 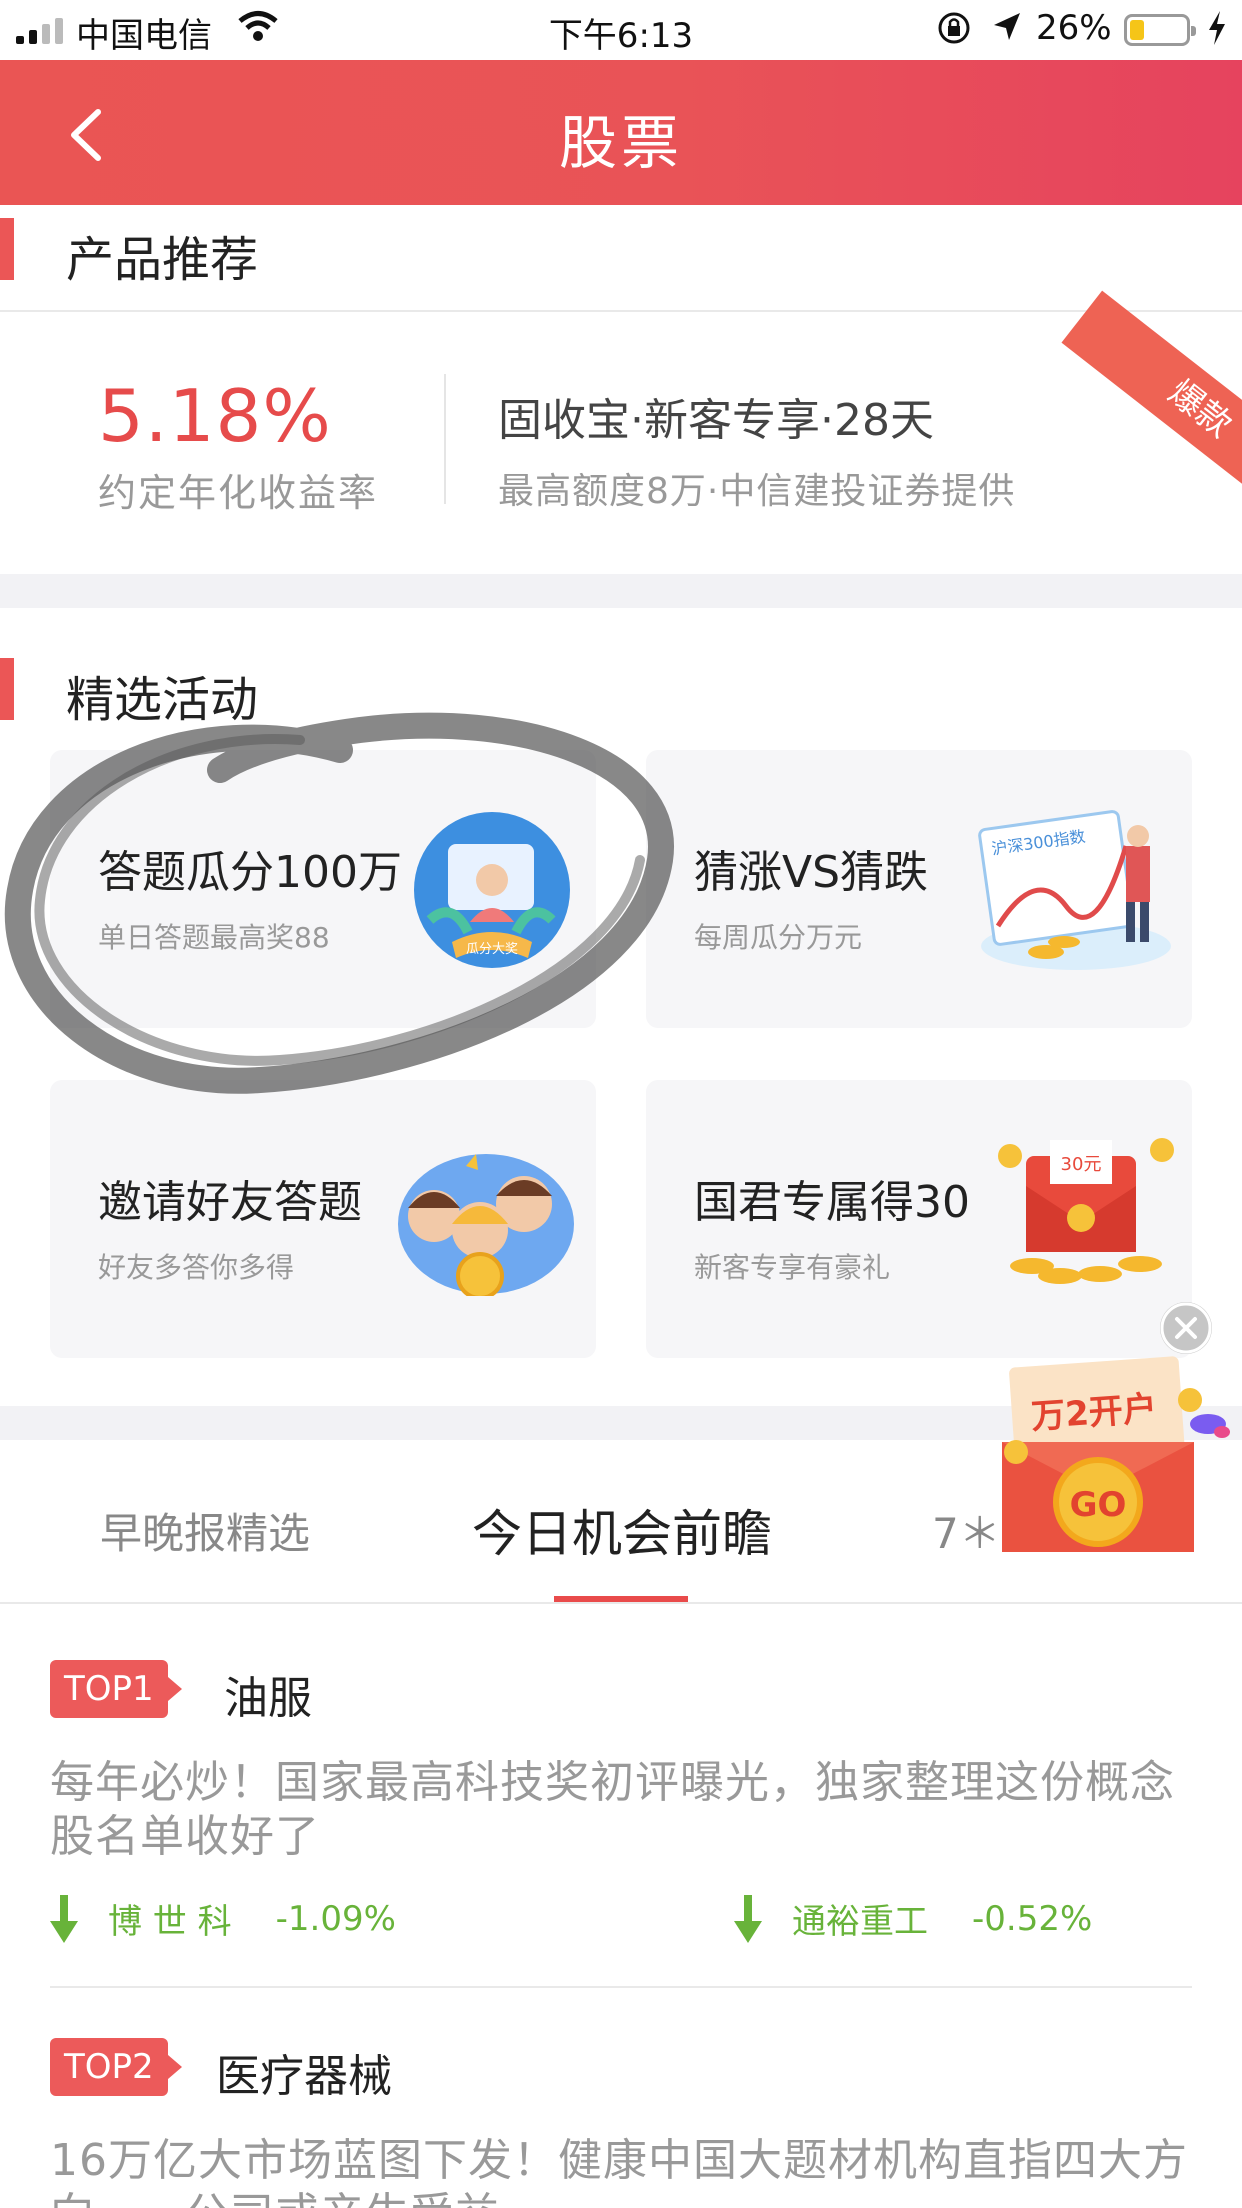 What do you see at coordinates (1160, 30) in the screenshot?
I see `battery-icon` at bounding box center [1160, 30].